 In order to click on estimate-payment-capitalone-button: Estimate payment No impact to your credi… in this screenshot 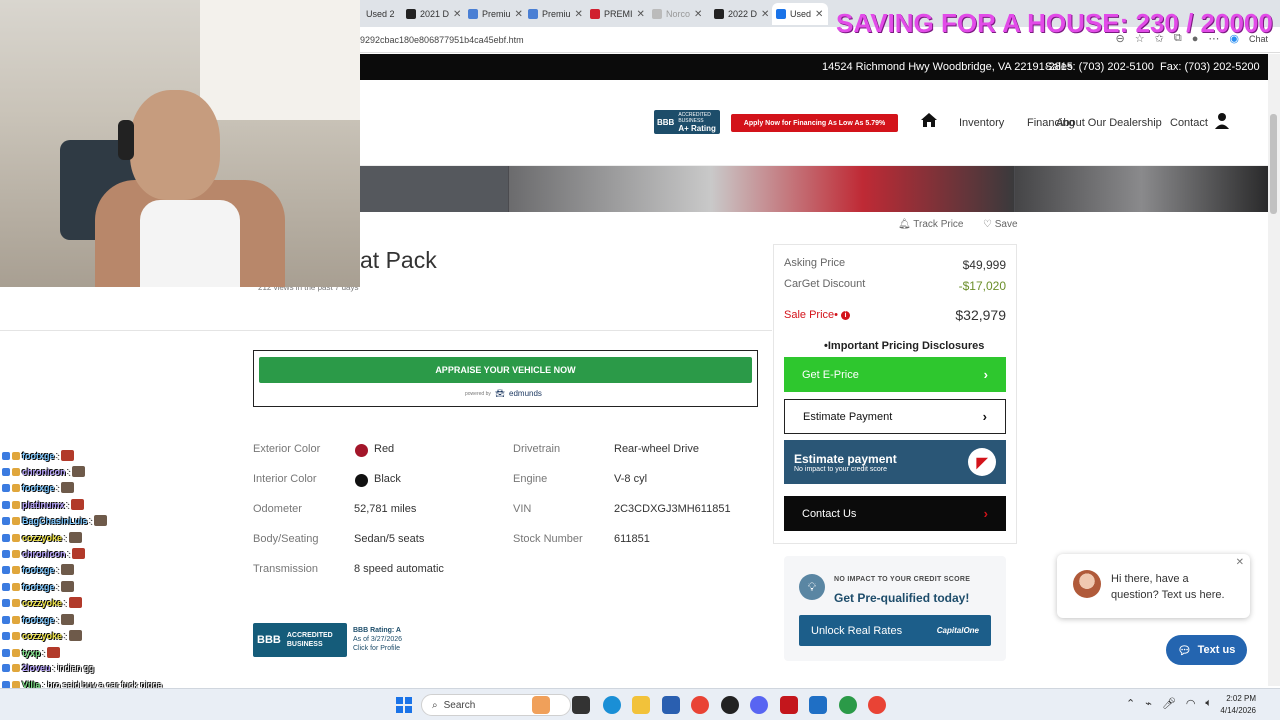, I will do `click(895, 462)`.